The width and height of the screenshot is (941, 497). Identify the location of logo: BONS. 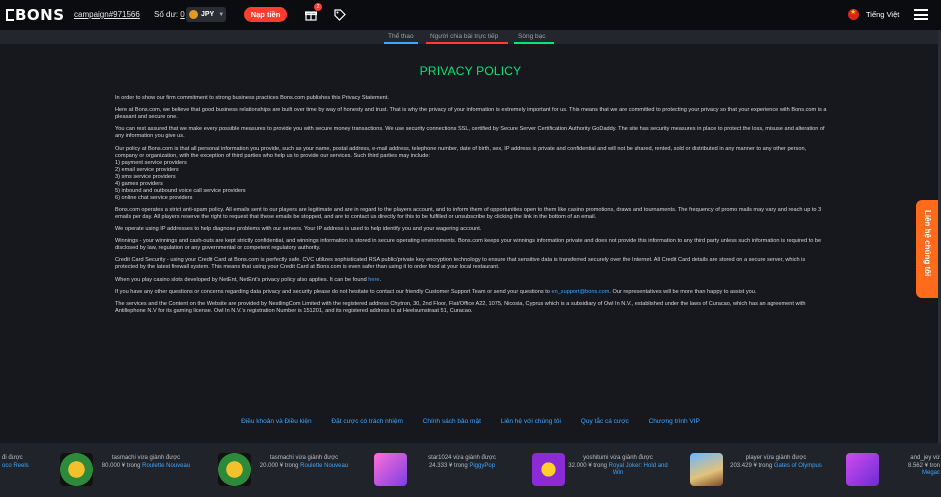
(35, 15).